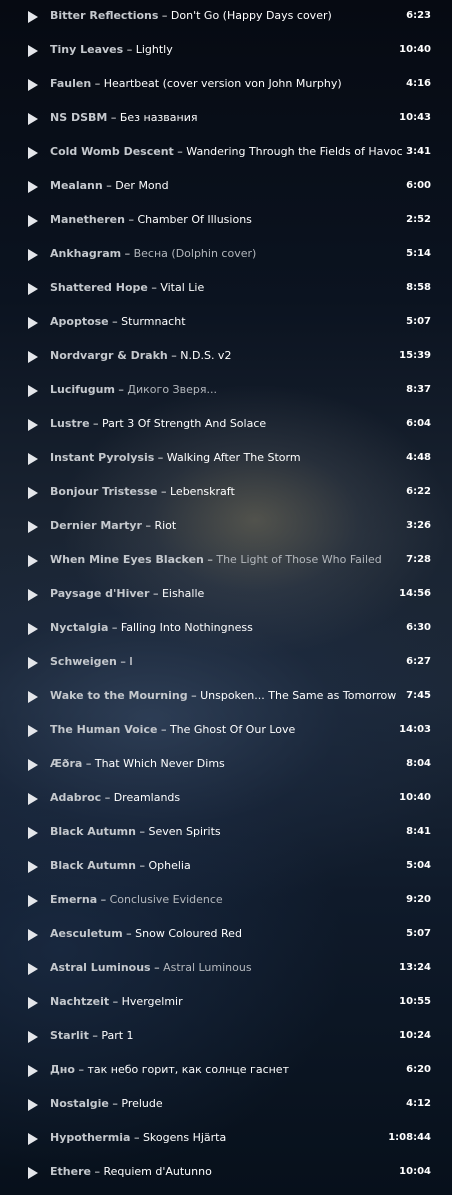  Describe the element at coordinates (70, 423) in the screenshot. I see `track-artist: Lustre` at that location.